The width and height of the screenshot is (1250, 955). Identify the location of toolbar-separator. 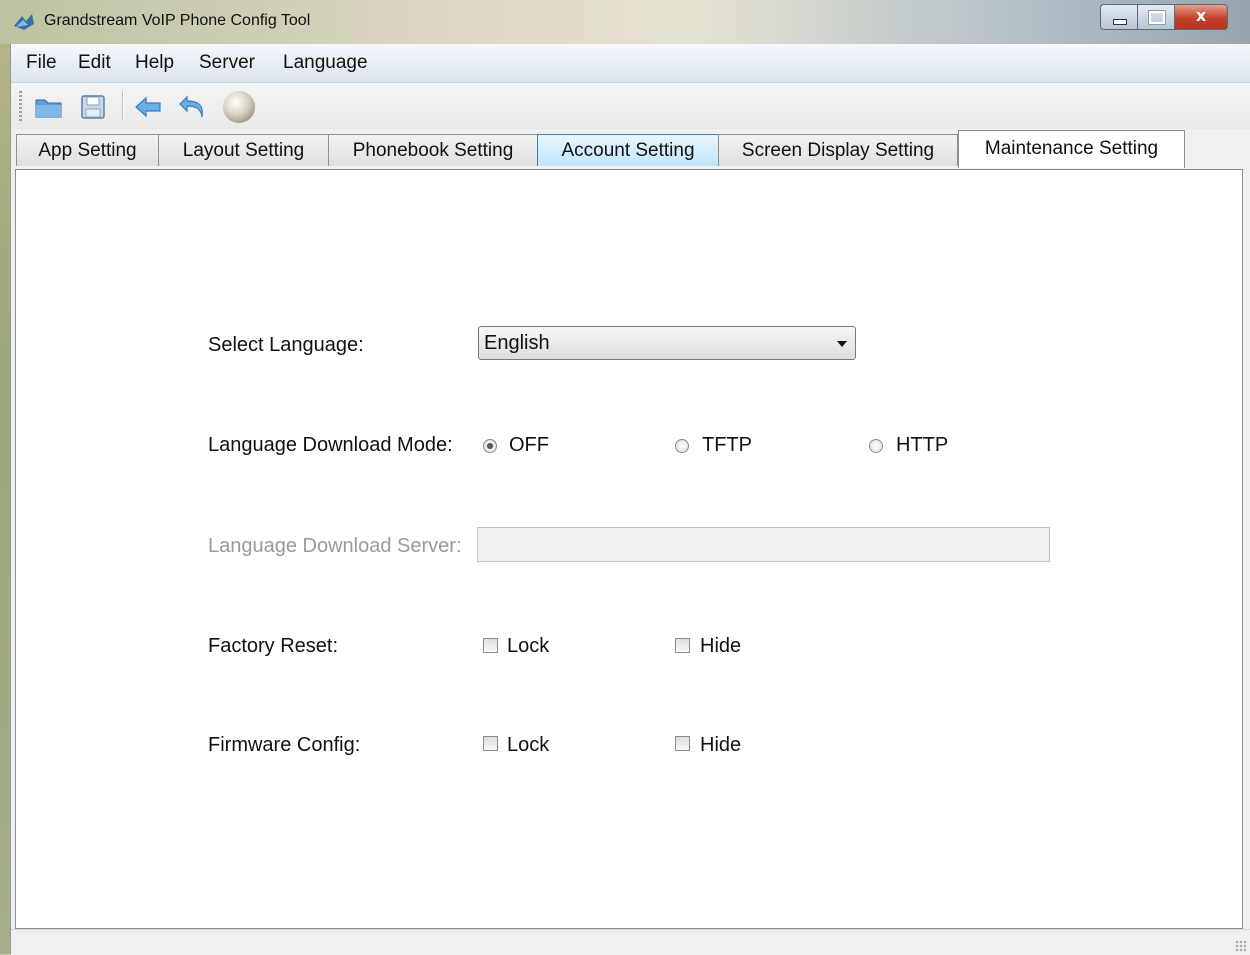
(123, 106).